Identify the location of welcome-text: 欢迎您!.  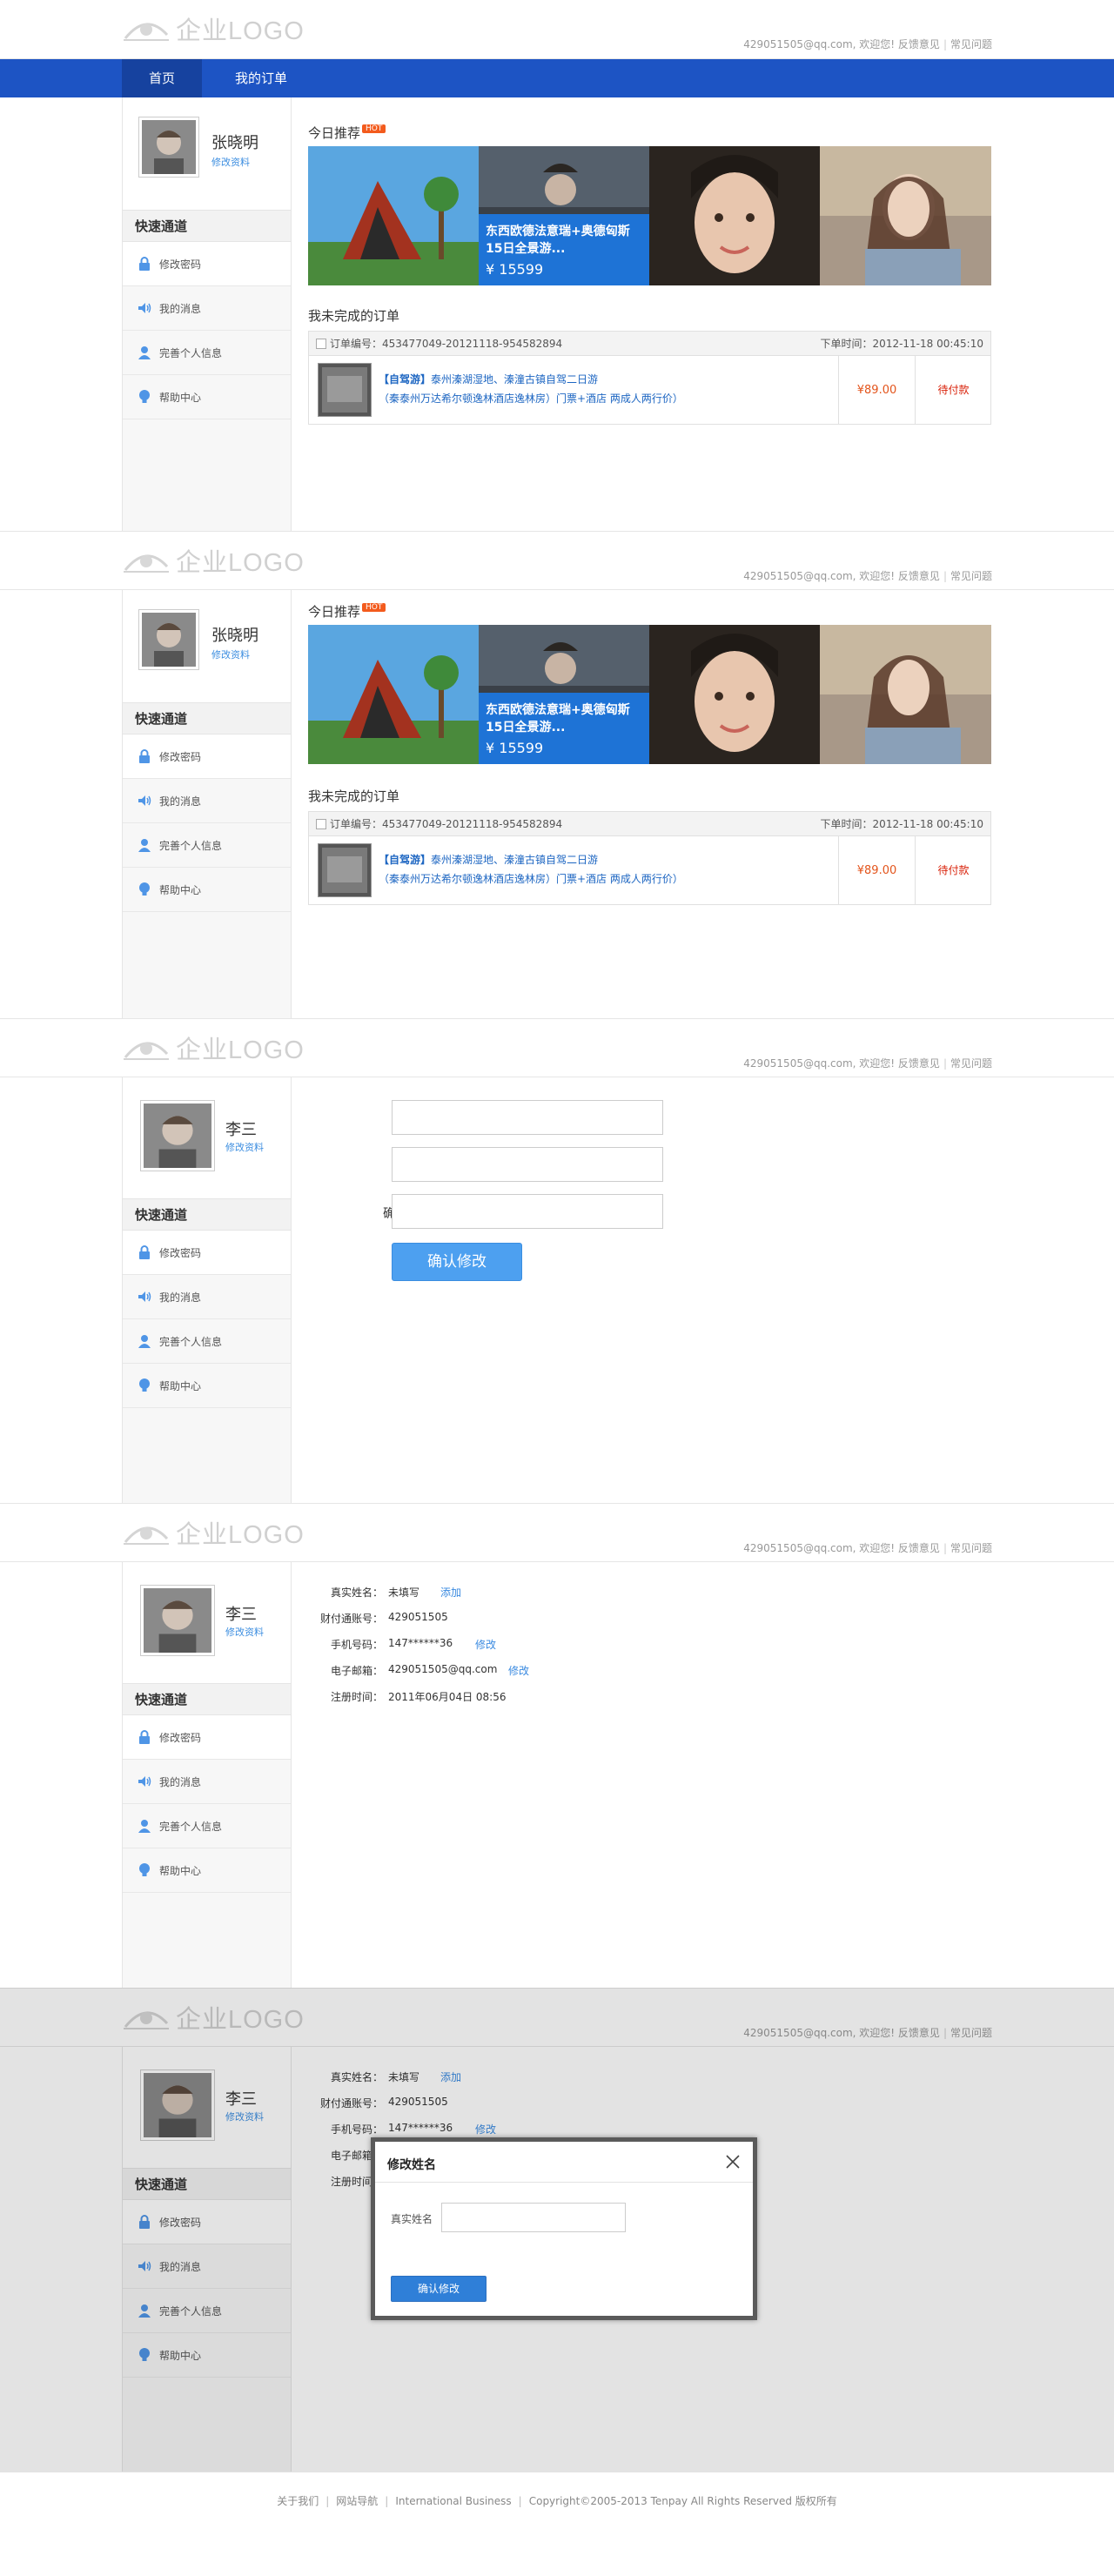
(877, 1063).